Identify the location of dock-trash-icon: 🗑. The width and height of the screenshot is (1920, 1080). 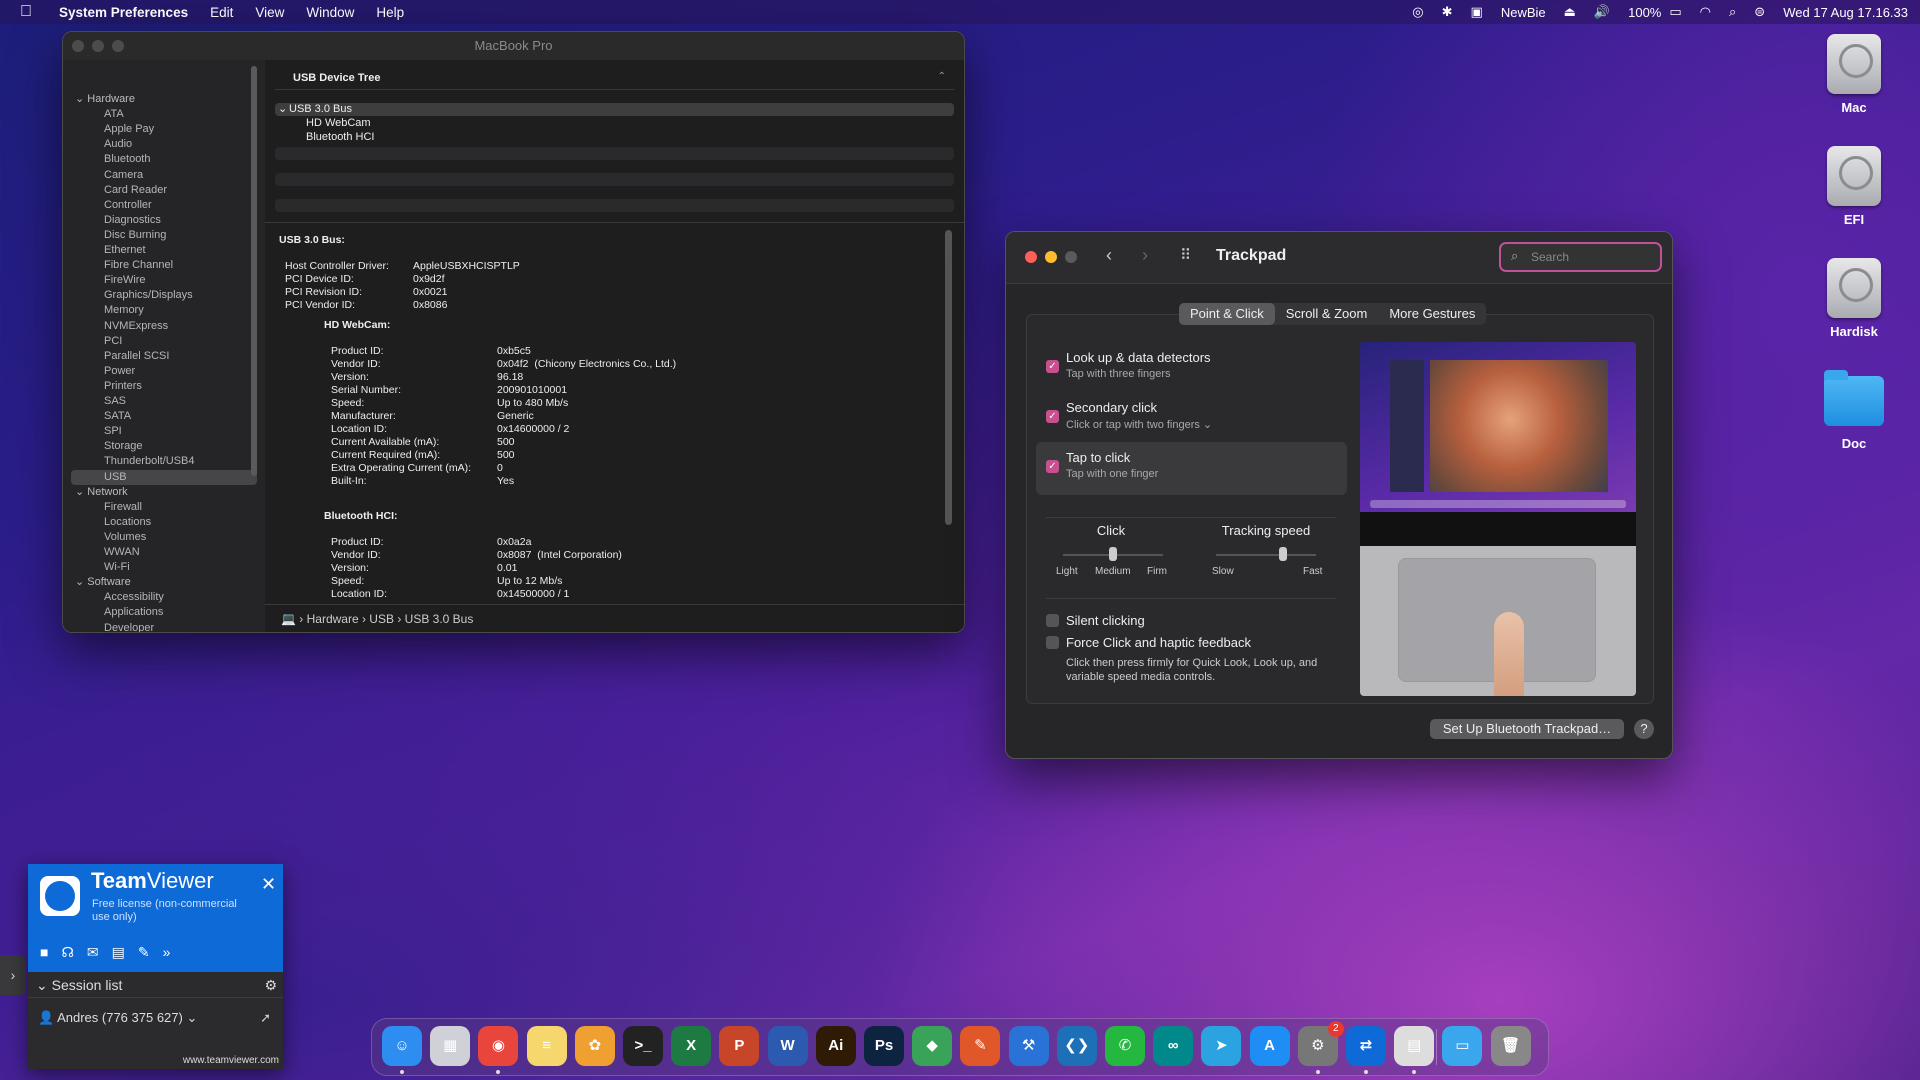
(1510, 1046).